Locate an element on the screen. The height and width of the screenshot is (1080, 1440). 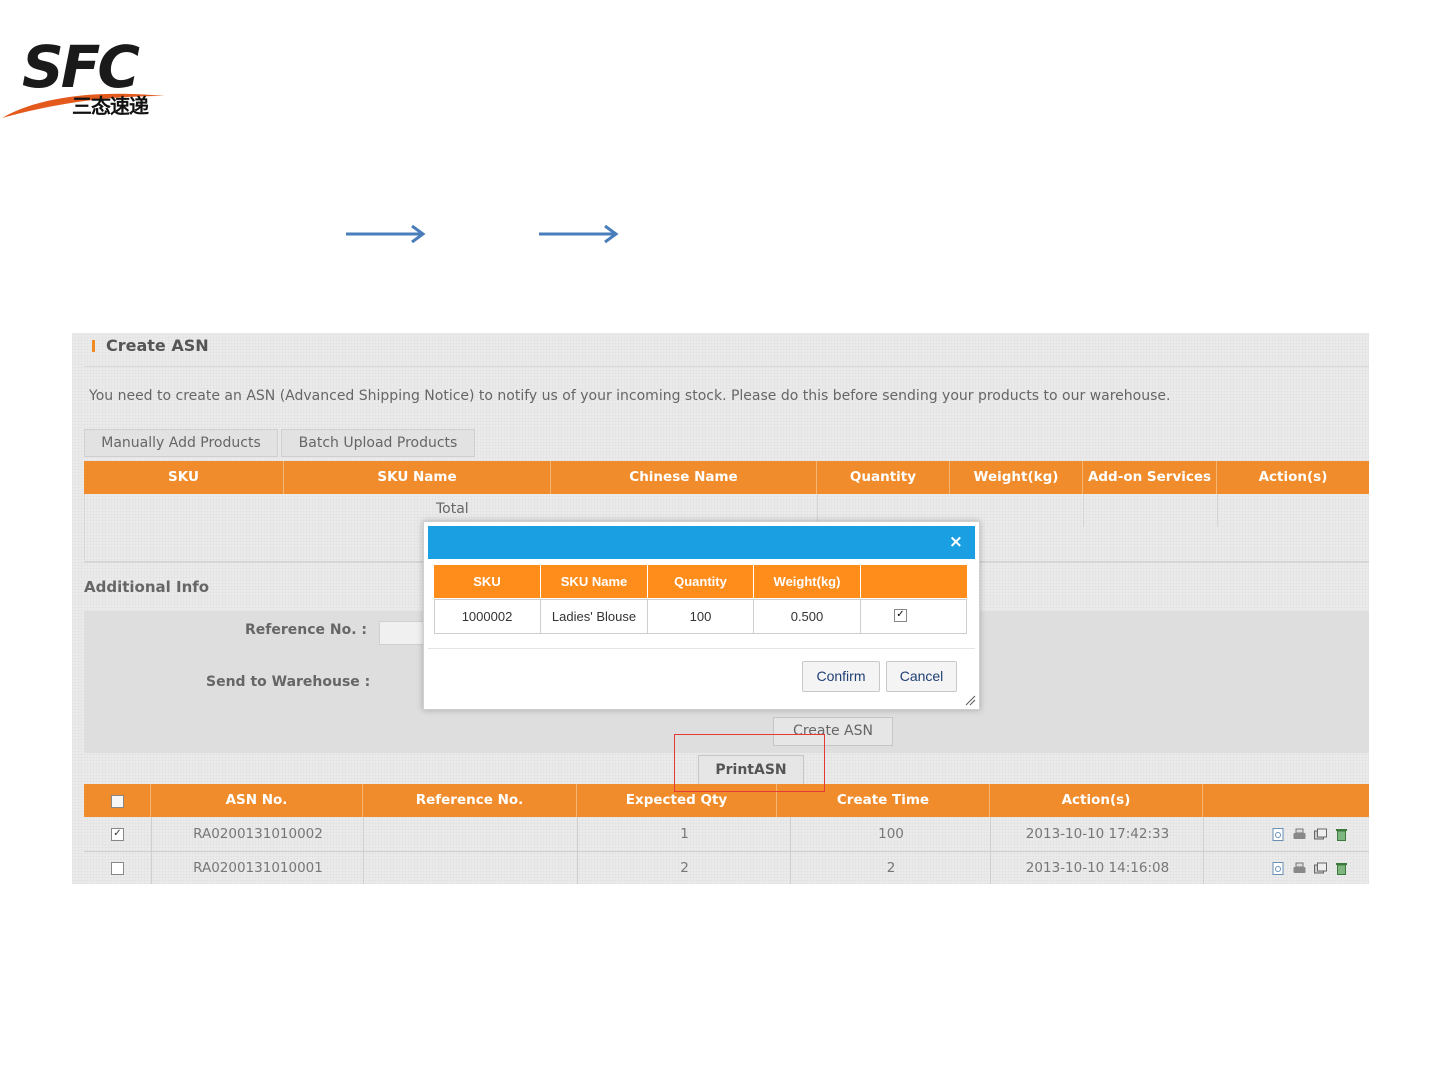
section-title: Create ASN is located at coordinates (157, 345).